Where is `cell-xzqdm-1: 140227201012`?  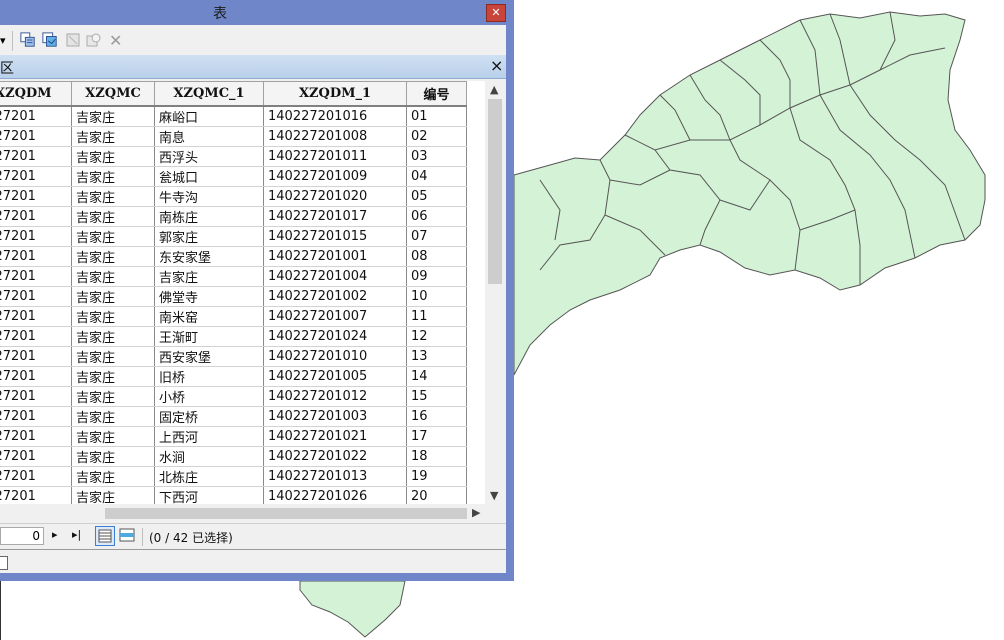
cell-xzqdm-1: 140227201012 is located at coordinates (335, 396).